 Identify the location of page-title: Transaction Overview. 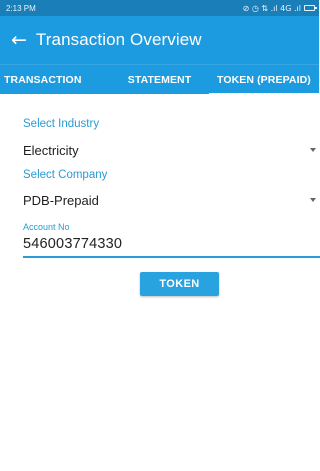
(118, 39).